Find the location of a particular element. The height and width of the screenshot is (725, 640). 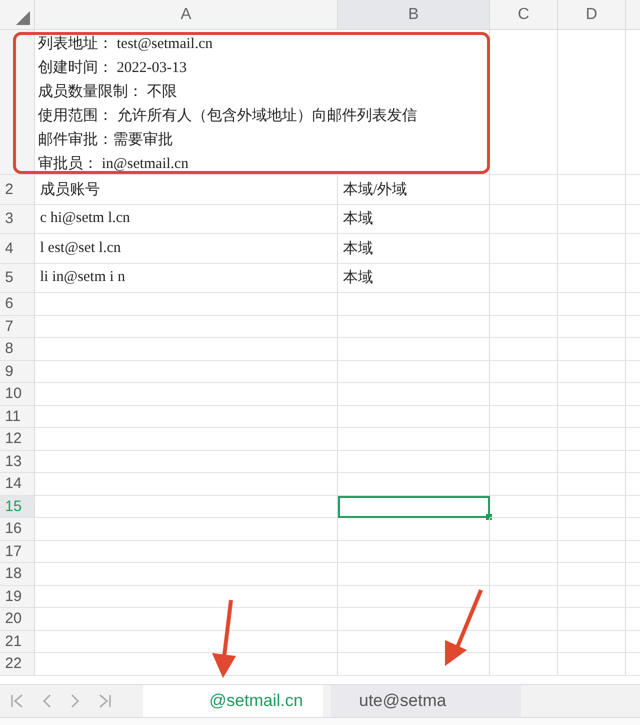

column-header: D is located at coordinates (592, 15).